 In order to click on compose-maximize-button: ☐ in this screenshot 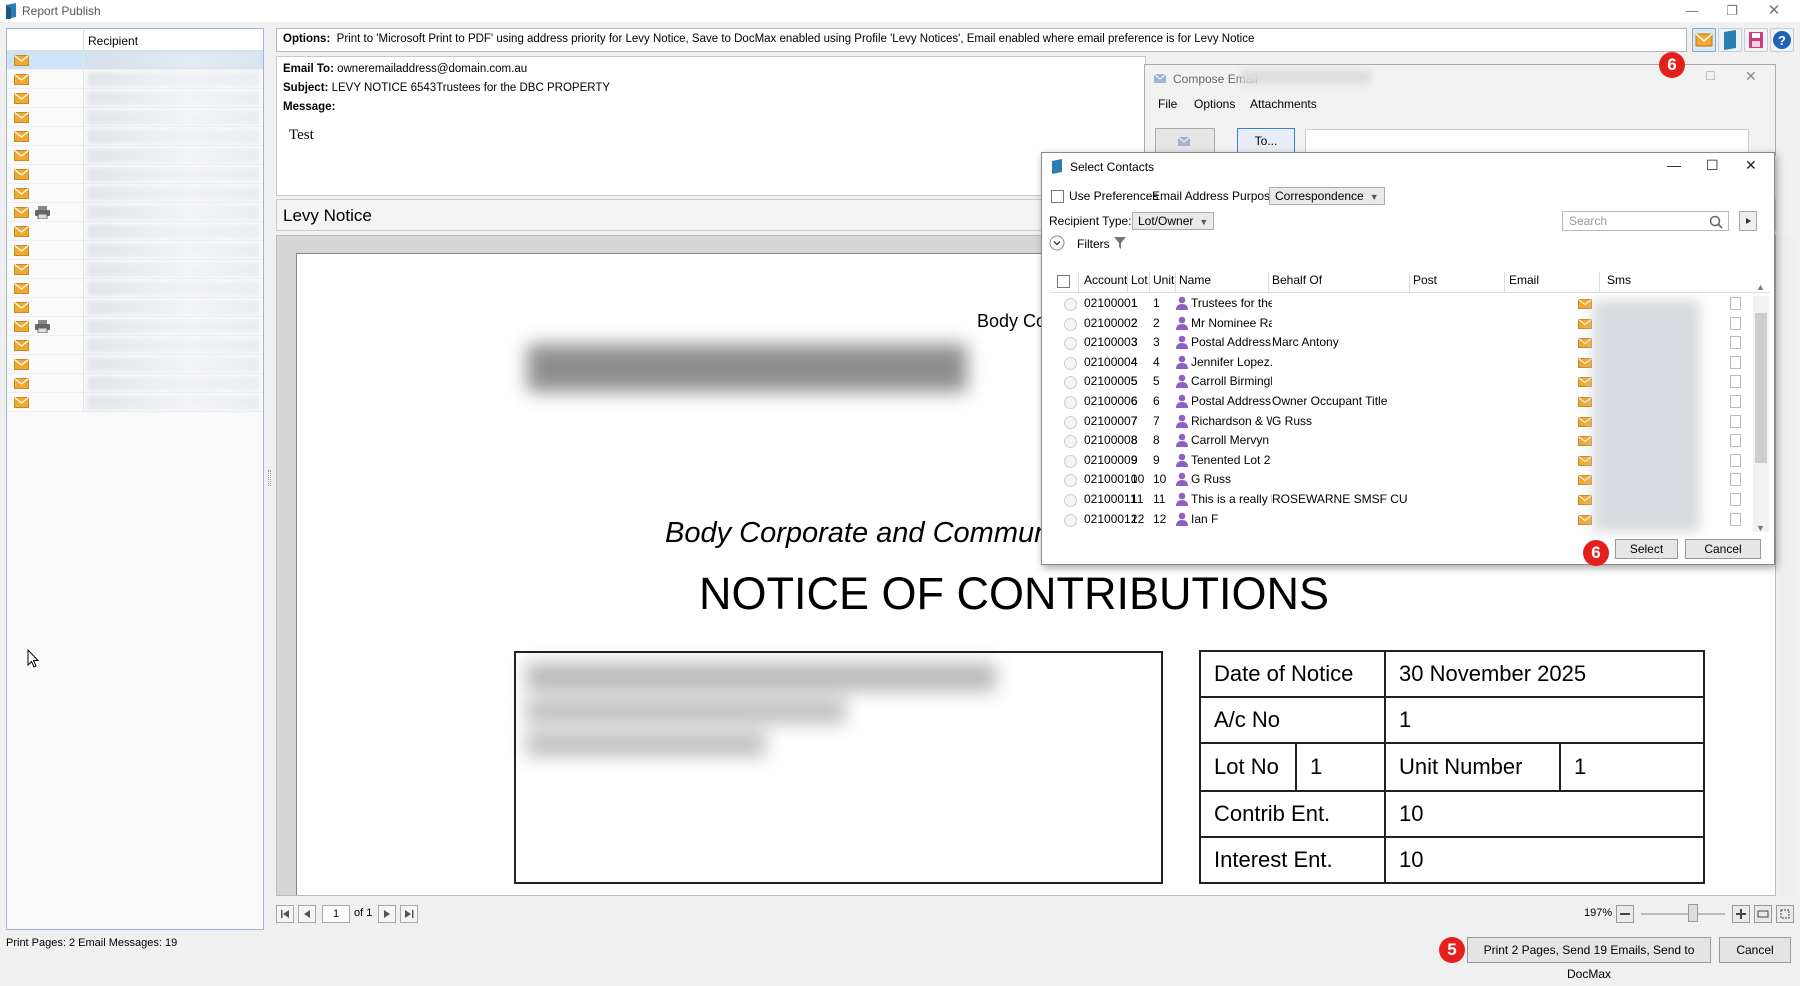, I will do `click(1710, 76)`.